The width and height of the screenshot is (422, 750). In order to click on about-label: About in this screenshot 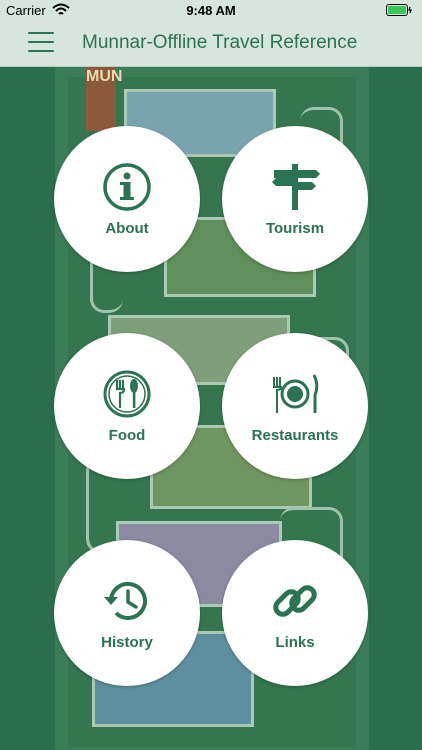, I will do `click(127, 228)`.